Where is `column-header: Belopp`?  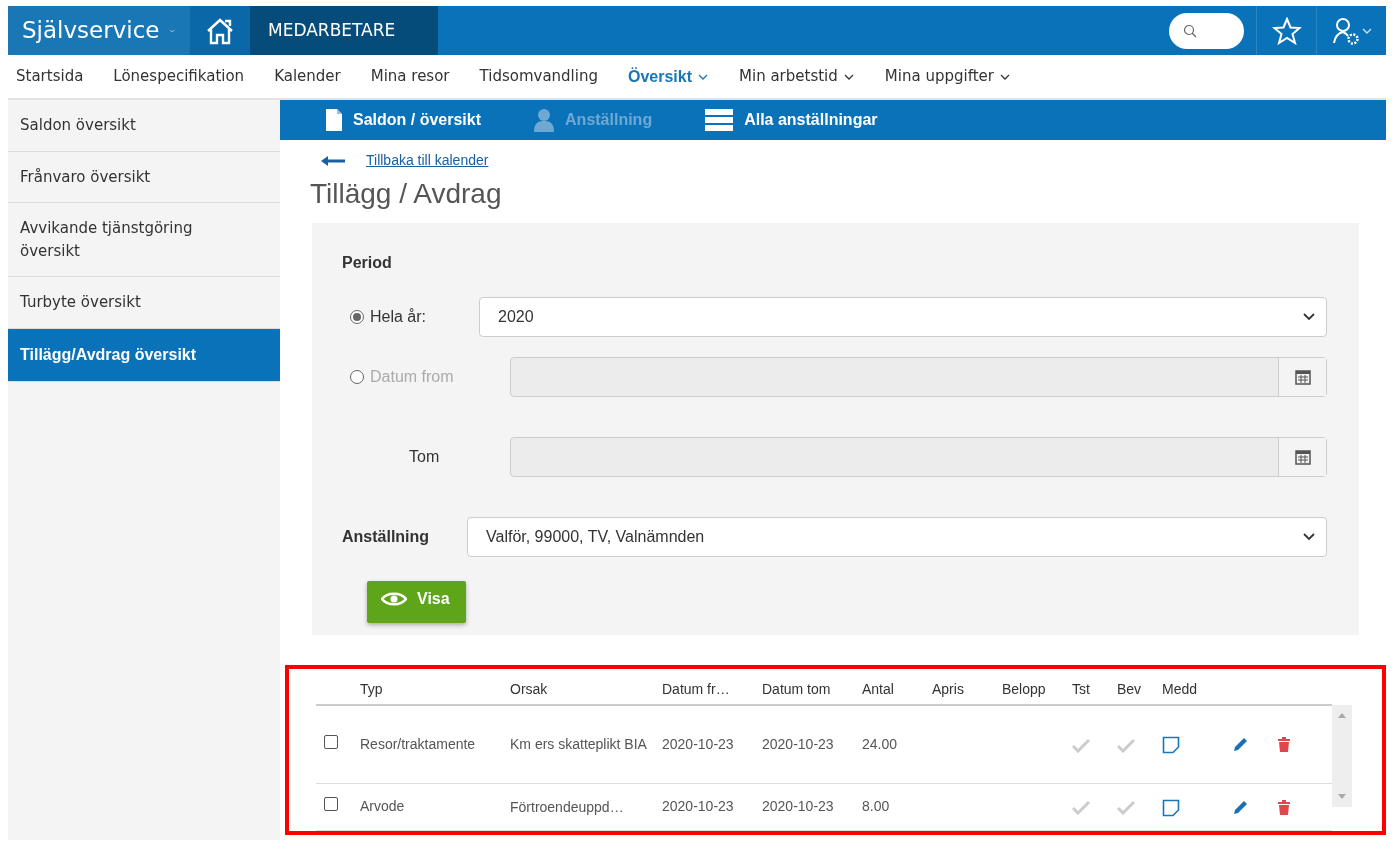
column-header: Belopp is located at coordinates (1033, 689).